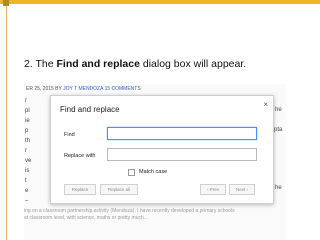 Image resolution: width=320 pixels, height=240 pixels. I want to click on right-fragment: pta, so click(278, 130).